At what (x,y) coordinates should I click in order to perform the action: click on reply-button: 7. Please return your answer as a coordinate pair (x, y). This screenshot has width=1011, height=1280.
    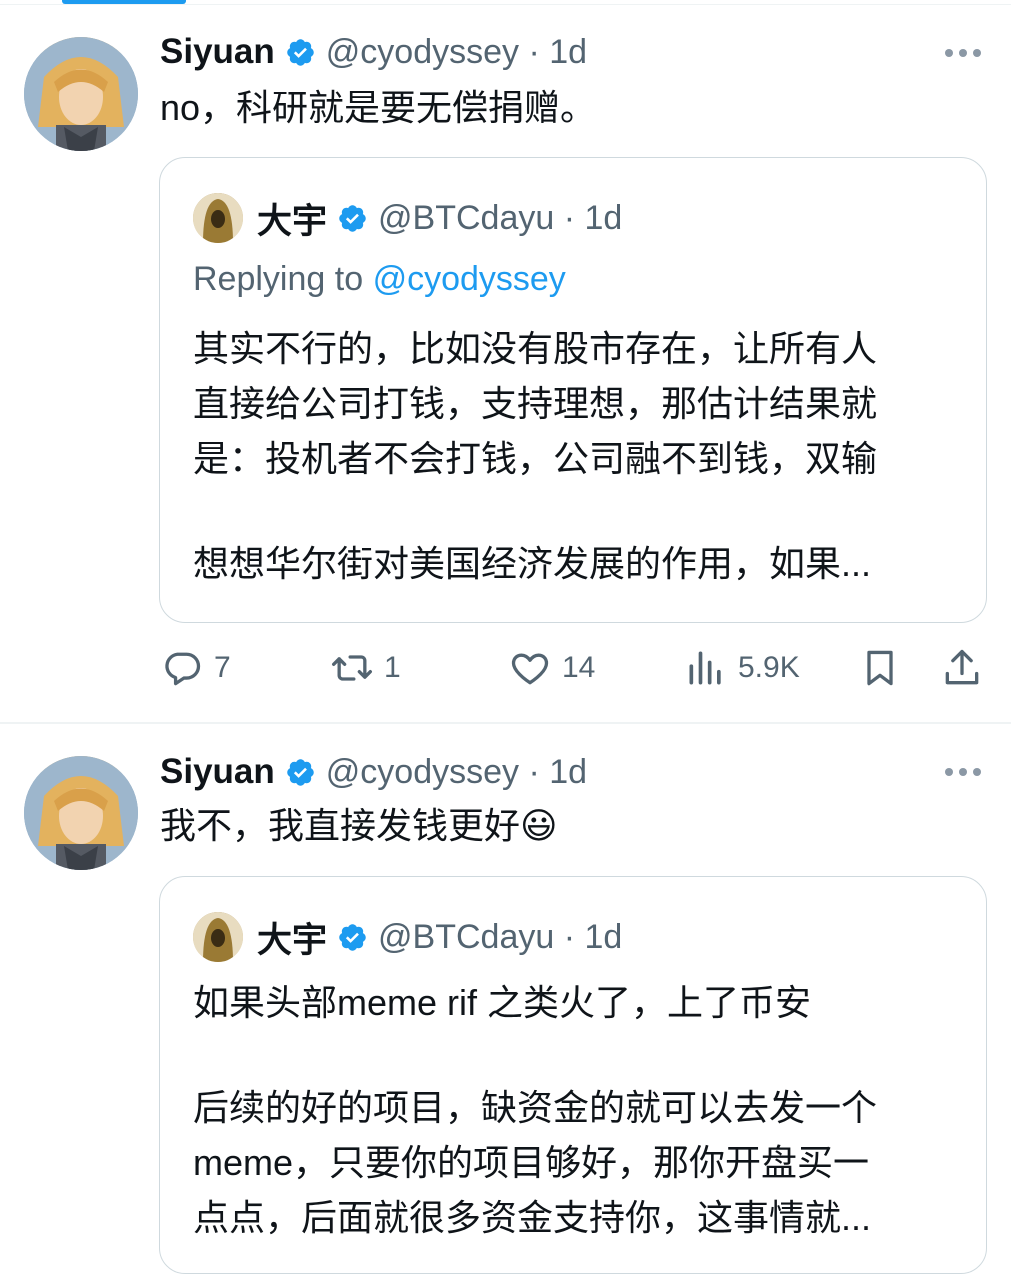
    Looking at the image, I should click on (195, 668).